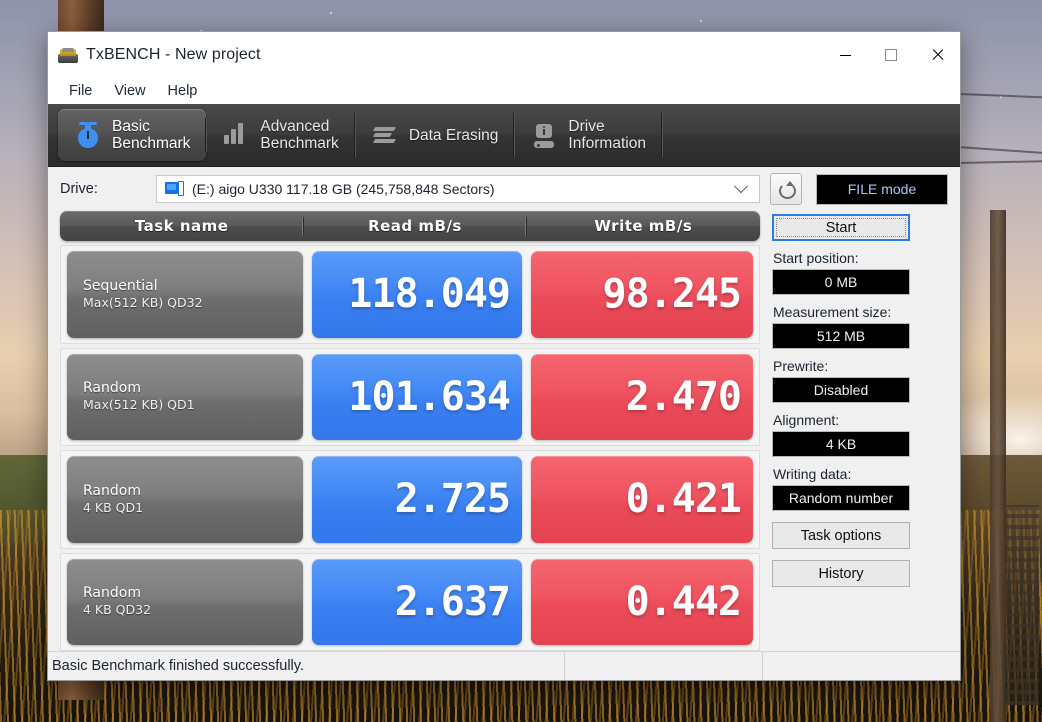 The image size is (1042, 722). What do you see at coordinates (504, 55) in the screenshot?
I see `title-bar: TxBENCH - New project` at bounding box center [504, 55].